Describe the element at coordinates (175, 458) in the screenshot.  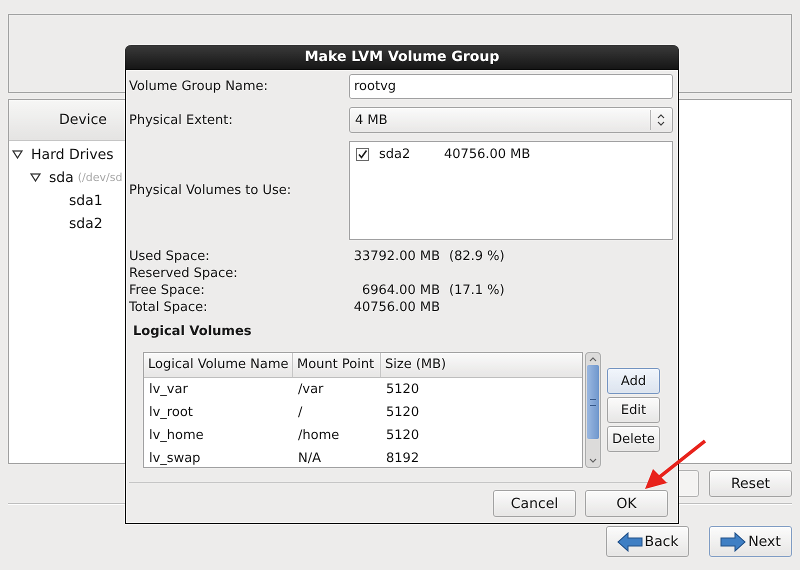
I see `table-cell-text: lv_swap` at that location.